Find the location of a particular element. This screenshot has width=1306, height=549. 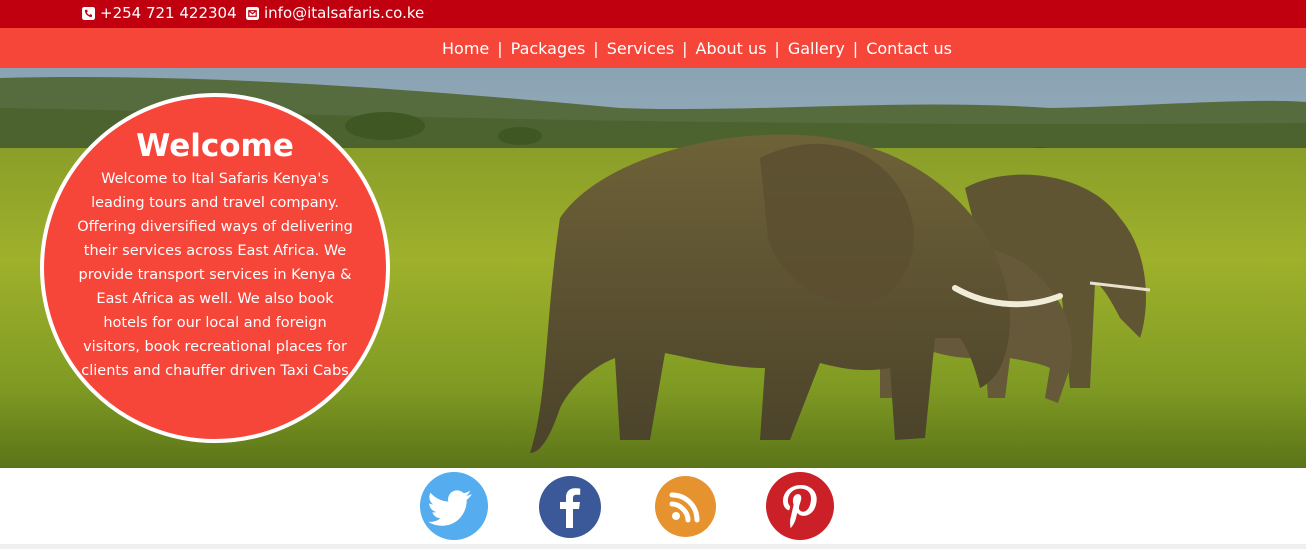

top-contact-bar: +254 721 422304 info@italsafaris.co.ke is located at coordinates (653, 14).